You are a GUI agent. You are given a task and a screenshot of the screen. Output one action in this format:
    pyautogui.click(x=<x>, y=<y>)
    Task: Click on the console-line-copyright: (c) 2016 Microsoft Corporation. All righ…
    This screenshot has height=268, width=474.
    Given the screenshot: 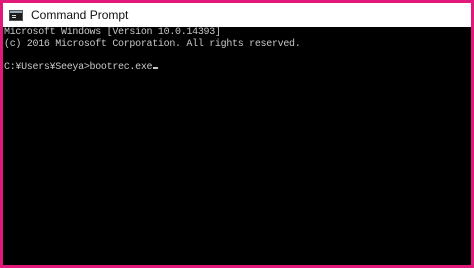 What is the action you would take?
    pyautogui.click(x=152, y=44)
    